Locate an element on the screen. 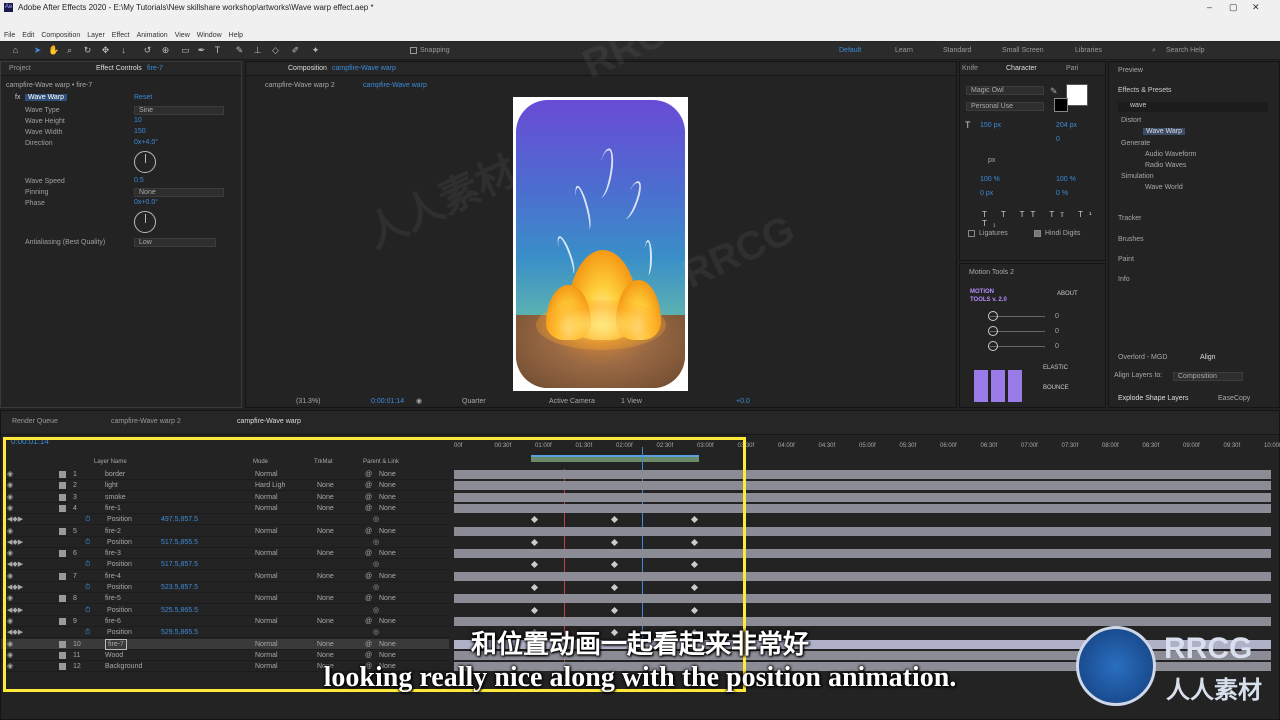  menu-help: Help is located at coordinates (236, 35).